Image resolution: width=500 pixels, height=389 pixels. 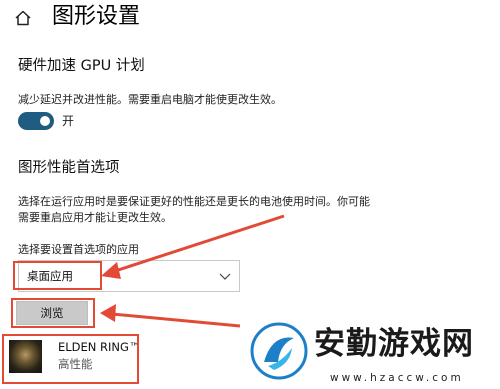 What do you see at coordinates (397, 378) in the screenshot?
I see `watermark-url: www.hzaccw.com` at bounding box center [397, 378].